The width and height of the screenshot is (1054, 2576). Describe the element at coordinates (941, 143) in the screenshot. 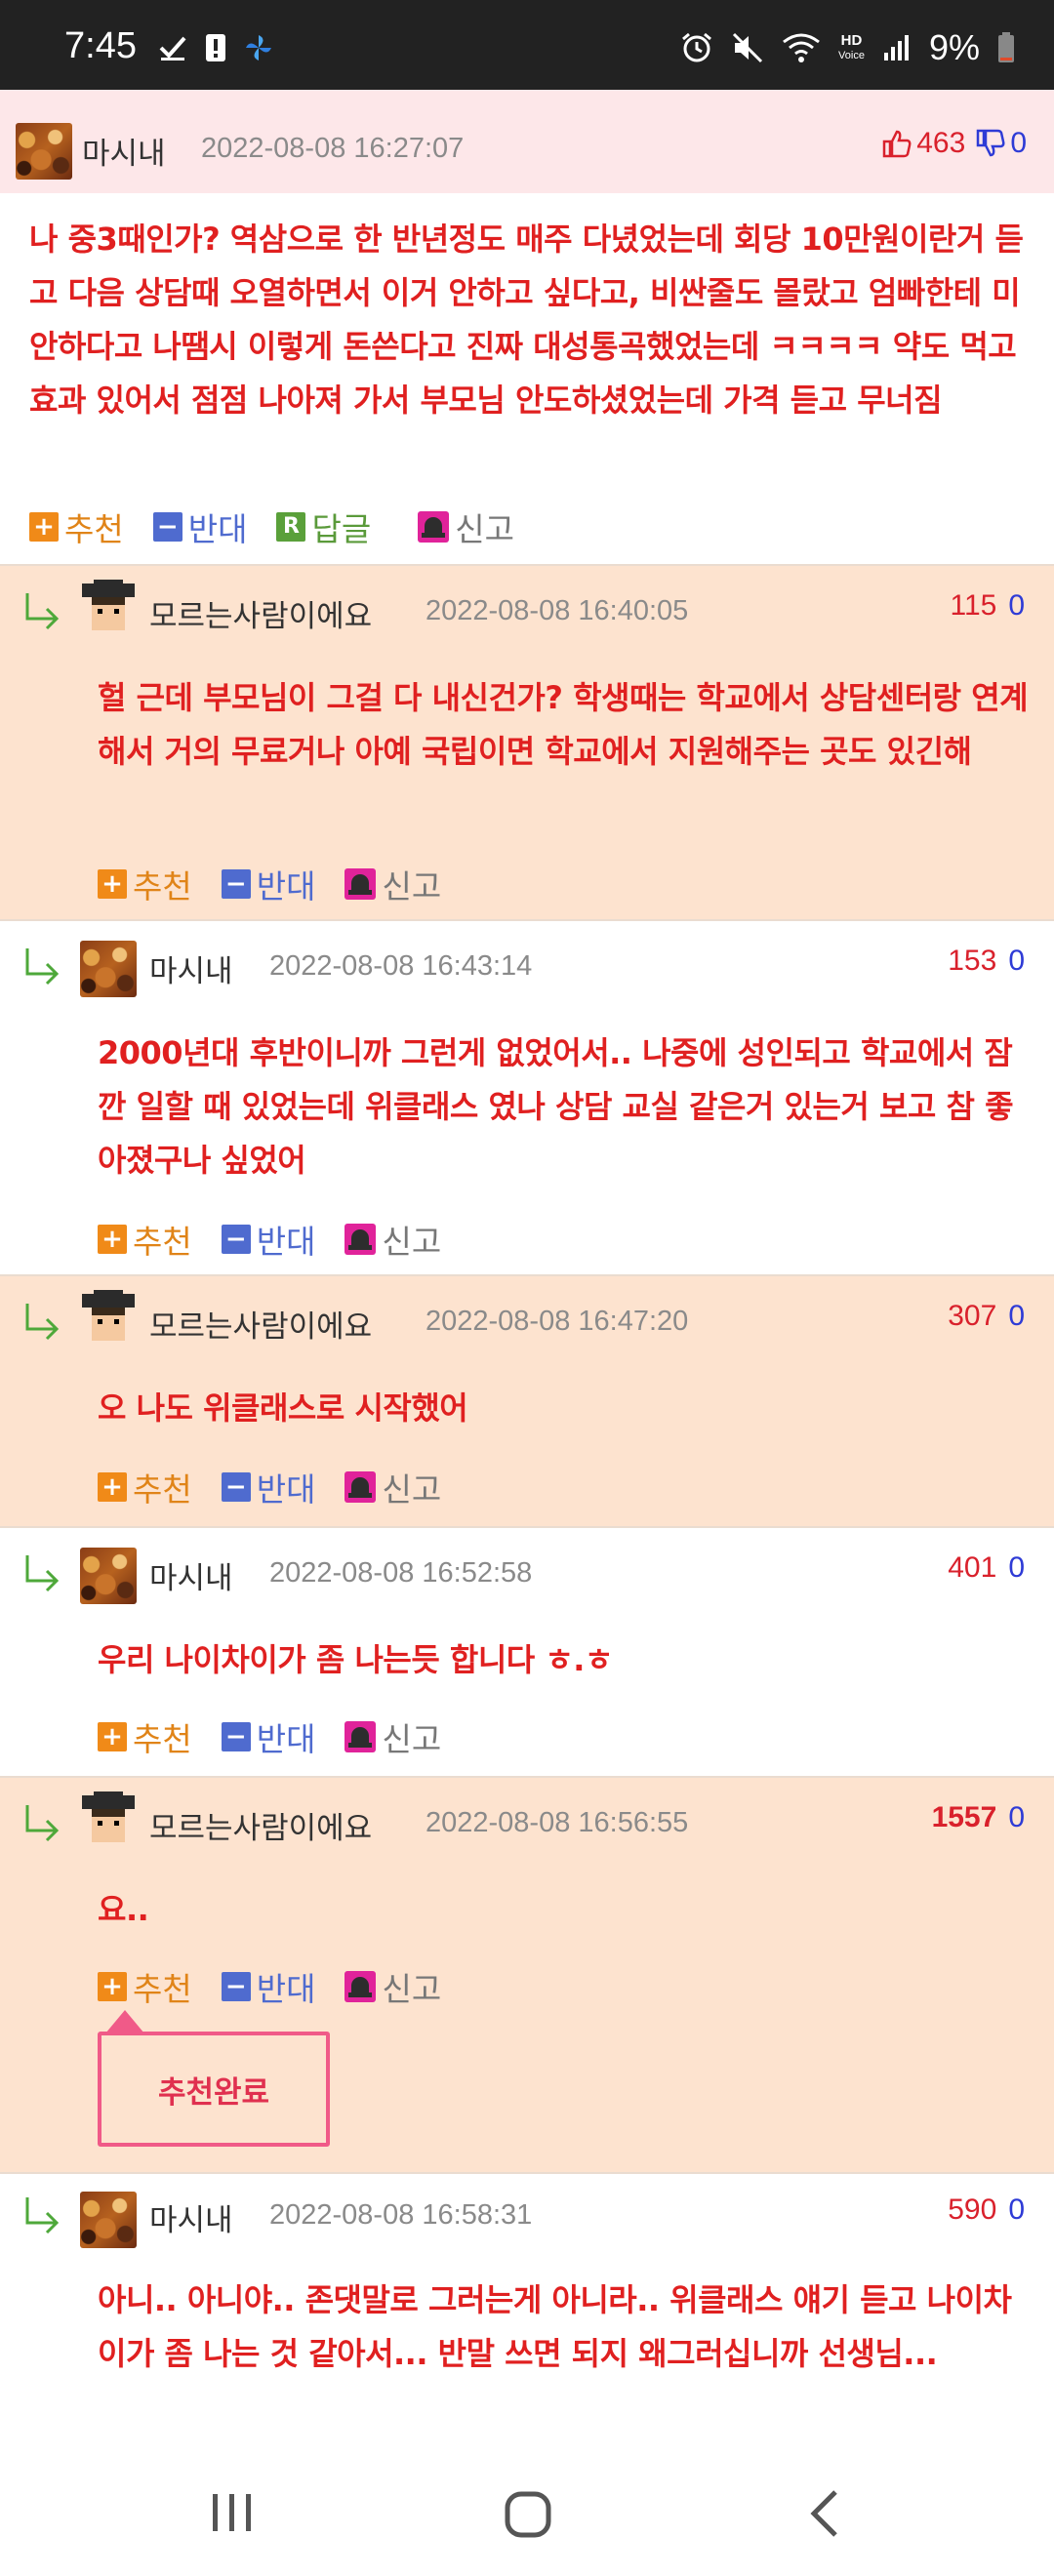

I see `post-upvote-count: 463` at that location.